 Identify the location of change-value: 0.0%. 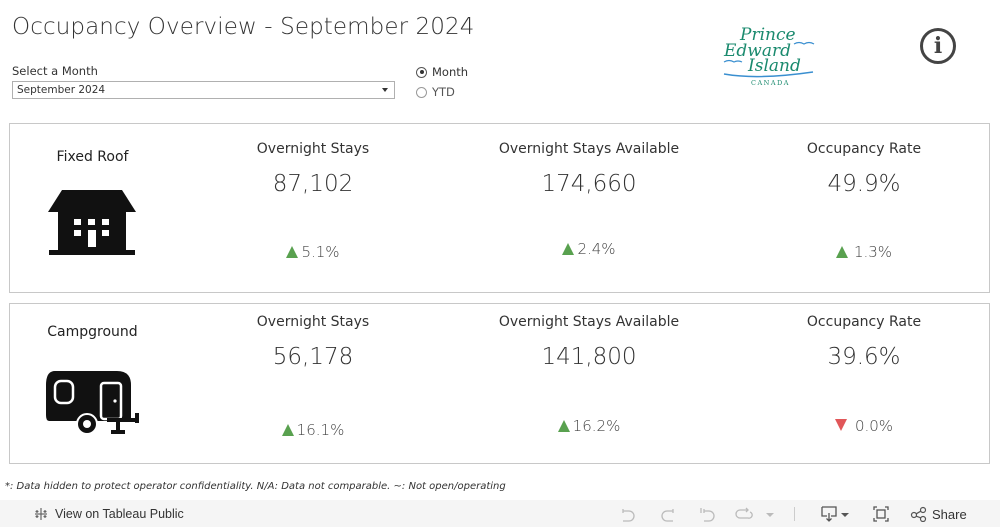
(874, 426).